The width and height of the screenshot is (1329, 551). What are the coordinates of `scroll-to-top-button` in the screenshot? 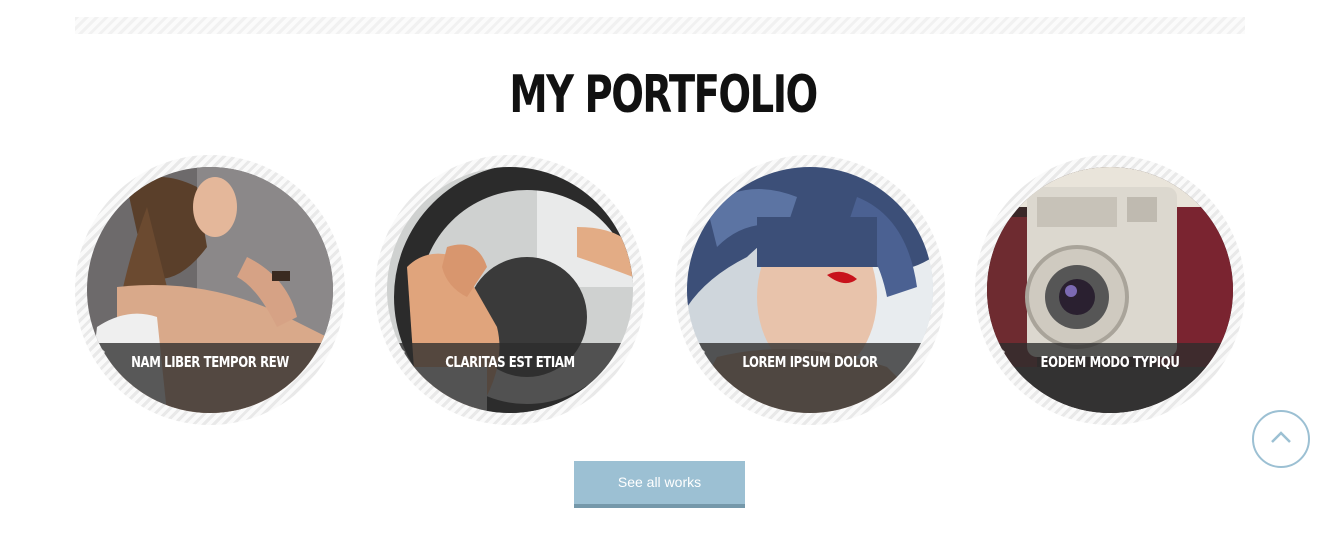 It's located at (1281, 439).